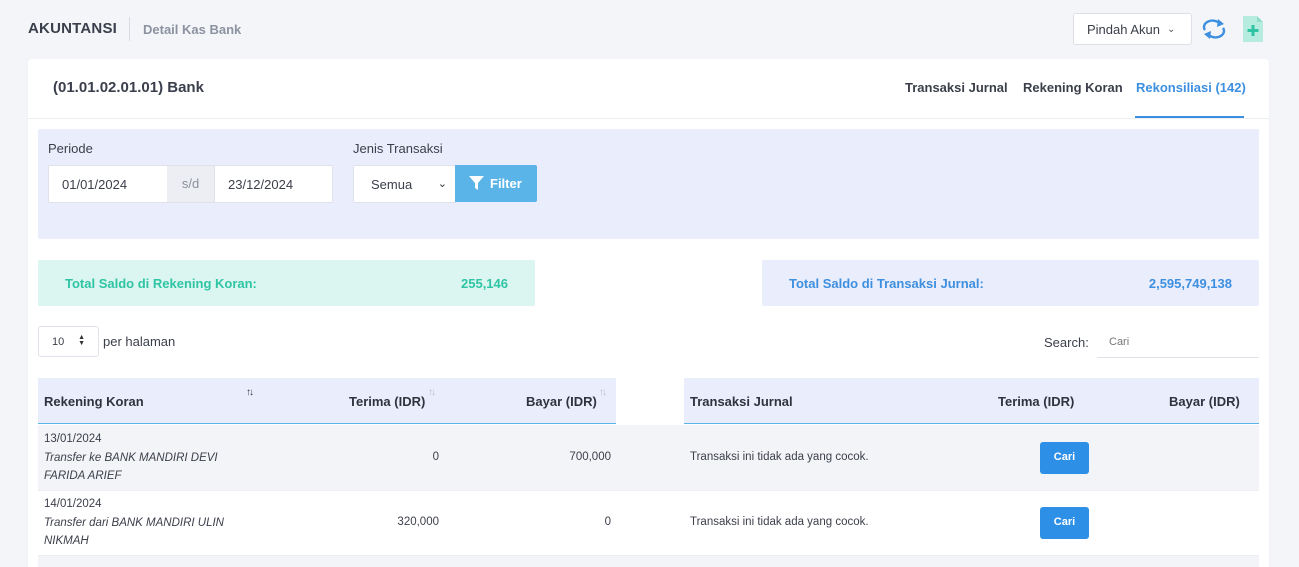 This screenshot has height=567, width=1299. I want to click on tab-rekonsiliasi: Rekonsiliasi (142), so click(1191, 87).